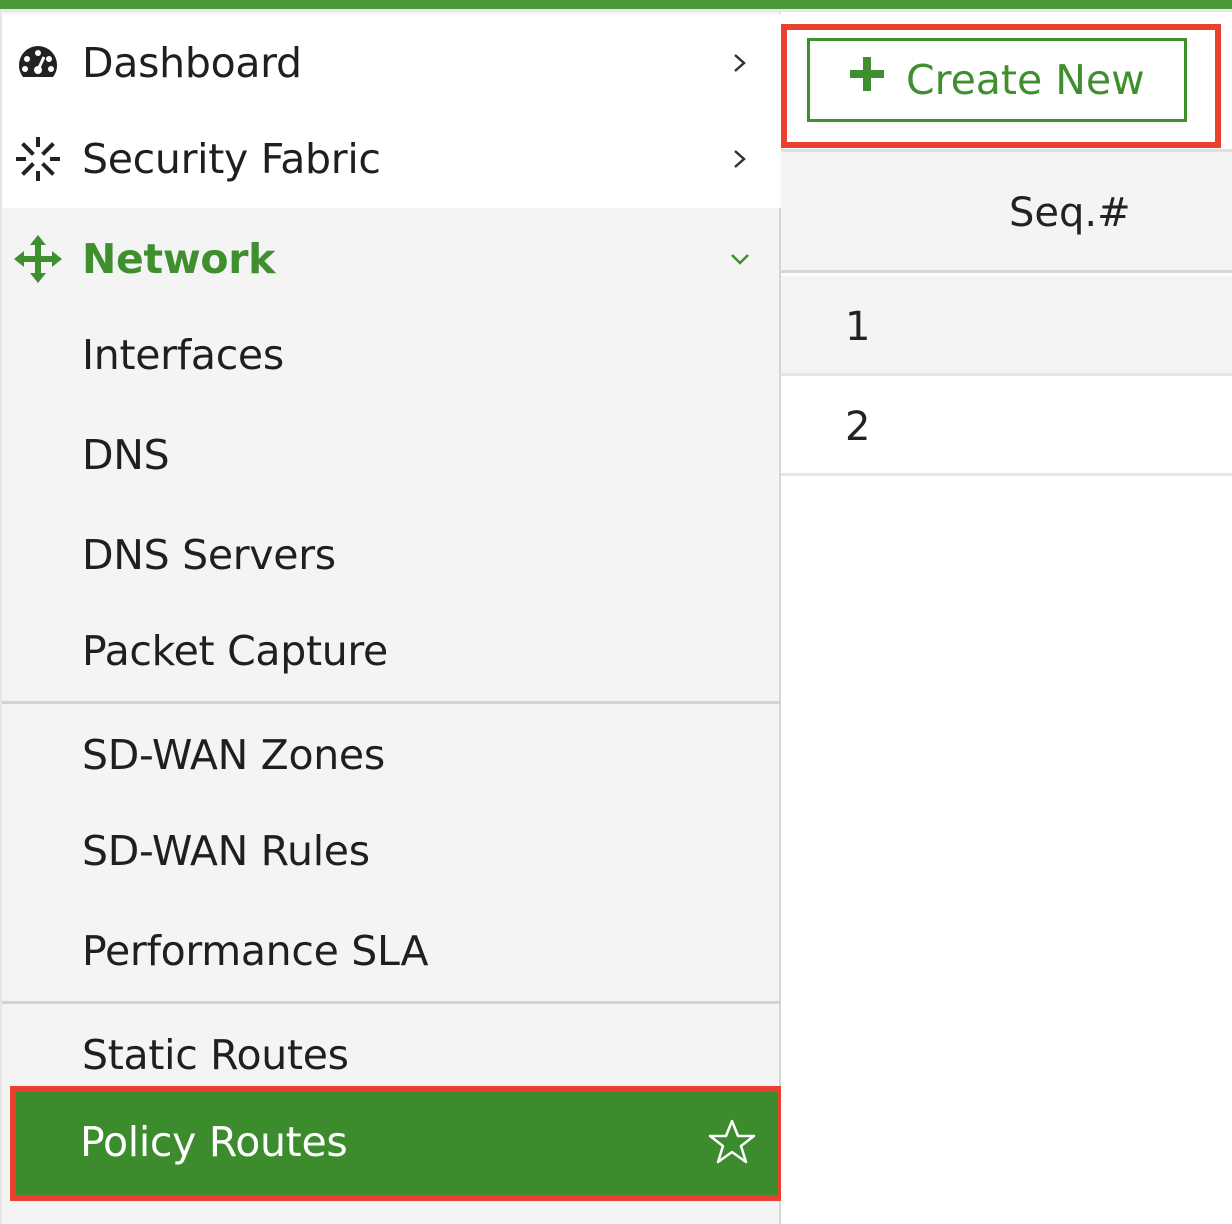  Describe the element at coordinates (391, 555) in the screenshot. I see `sidebar-item-dns-servers: DNS Servers` at that location.